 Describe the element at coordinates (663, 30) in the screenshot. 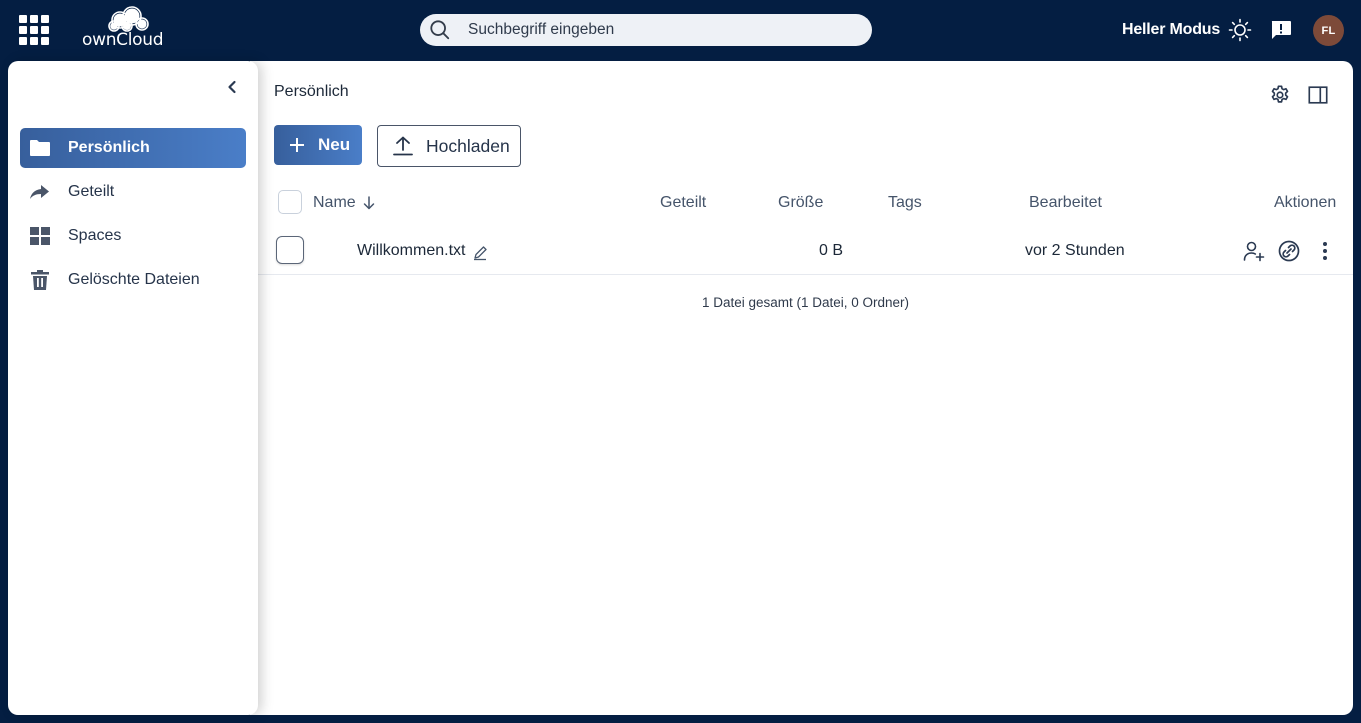

I see `search-input` at that location.